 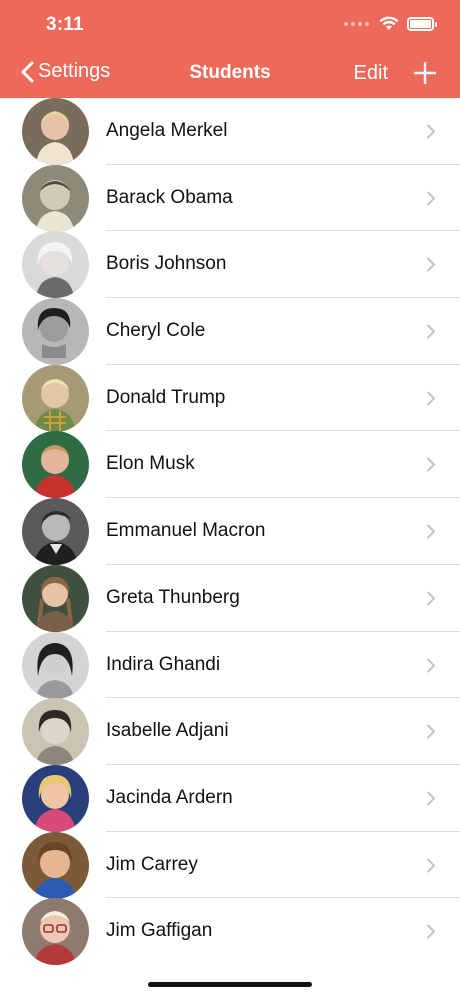 What do you see at coordinates (230, 732) in the screenshot?
I see `list-item: Isabelle Adjani` at bounding box center [230, 732].